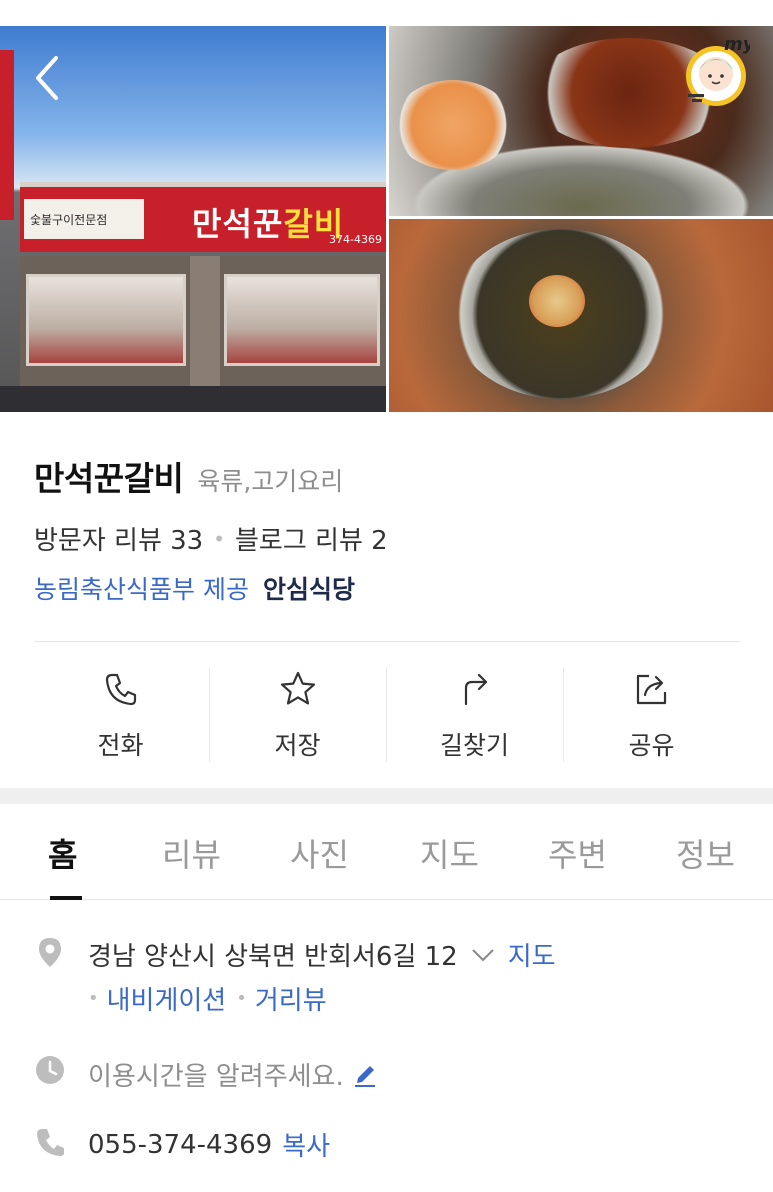 This screenshot has height=1192, width=773. What do you see at coordinates (532, 954) in the screenshot?
I see `map-link: 지도` at bounding box center [532, 954].